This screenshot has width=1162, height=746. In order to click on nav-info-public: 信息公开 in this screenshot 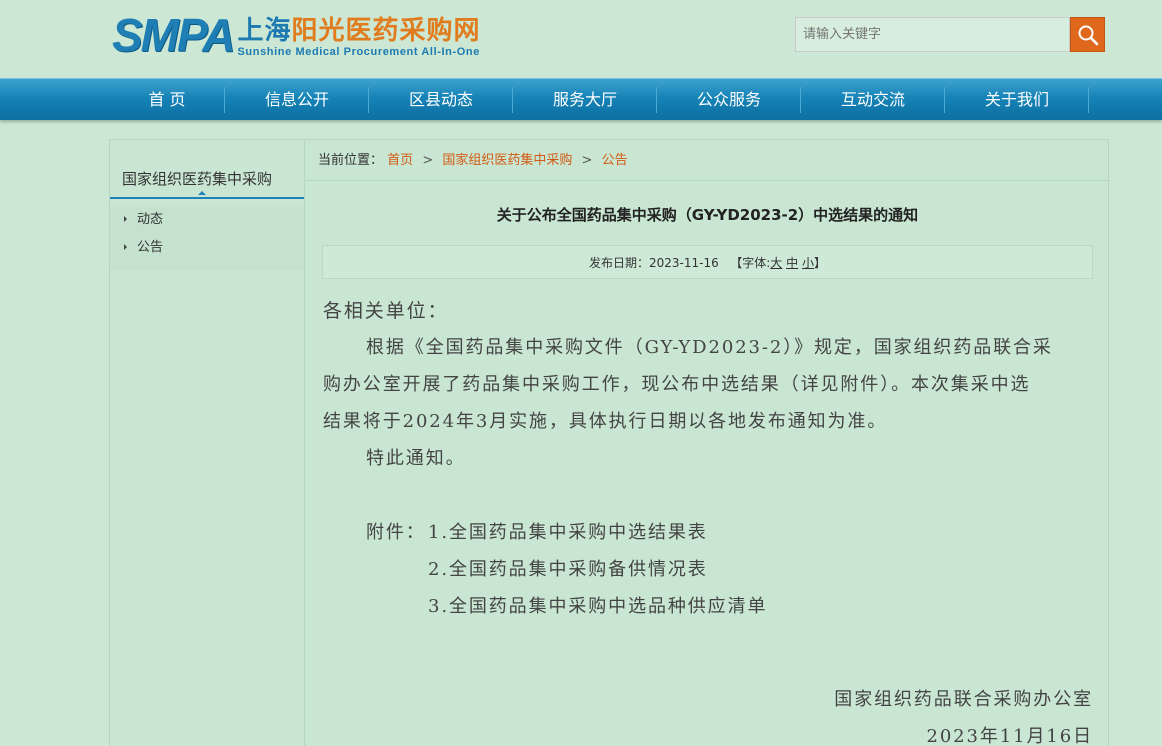, I will do `click(297, 100)`.